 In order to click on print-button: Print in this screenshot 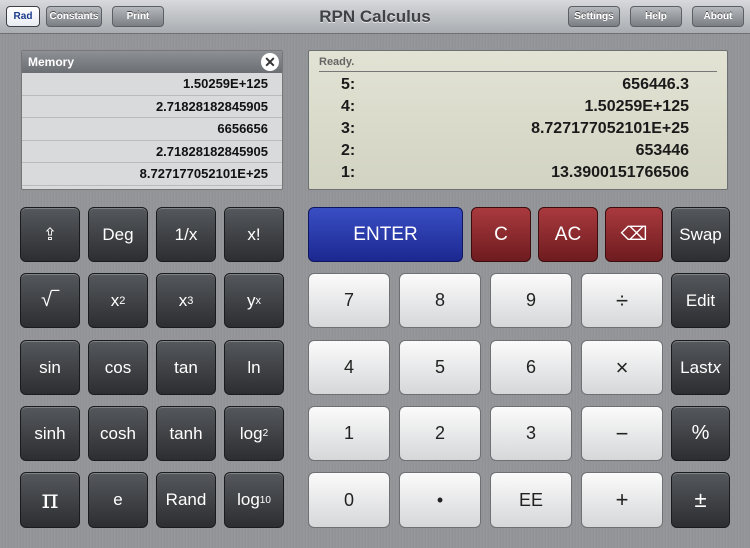, I will do `click(138, 16)`.